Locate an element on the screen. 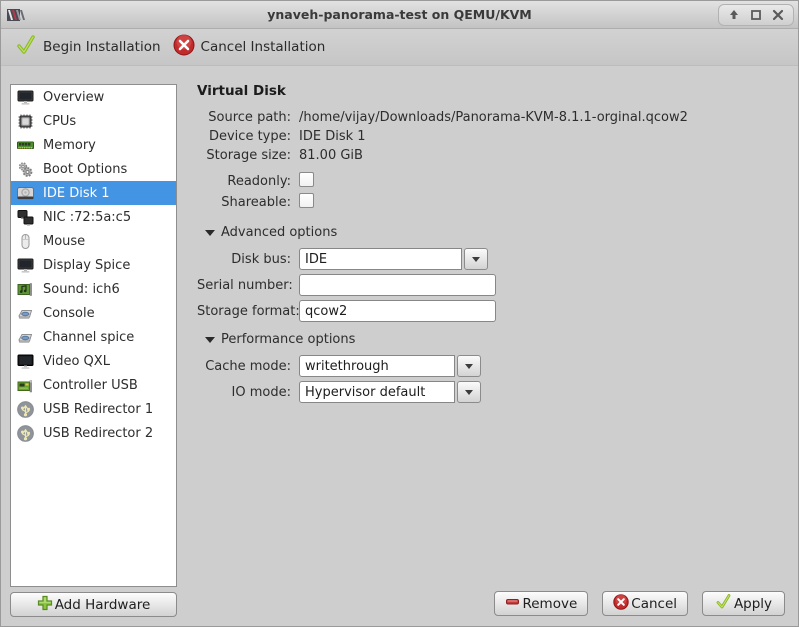 The width and height of the screenshot is (799, 627). sidebar-item-label: Channel spice is located at coordinates (89, 337).